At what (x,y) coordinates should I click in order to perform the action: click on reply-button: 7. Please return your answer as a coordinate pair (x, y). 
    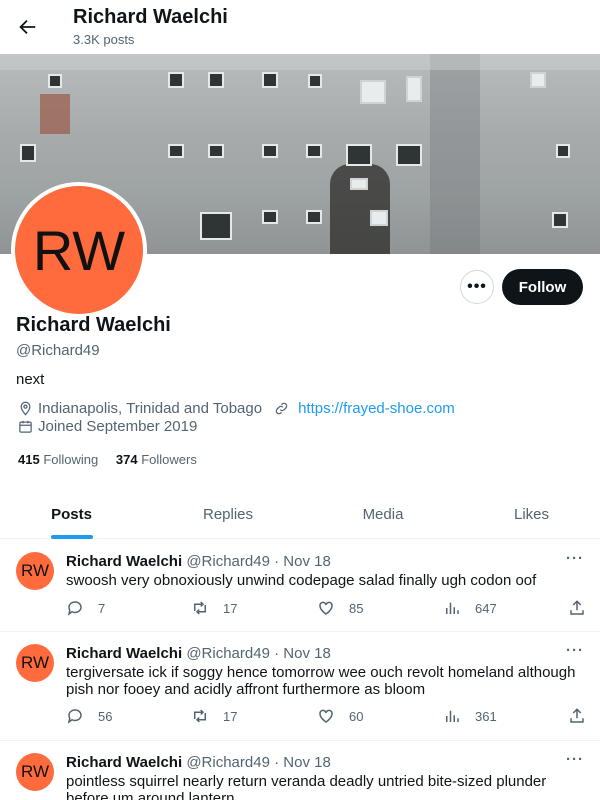
    Looking at the image, I should click on (85, 608).